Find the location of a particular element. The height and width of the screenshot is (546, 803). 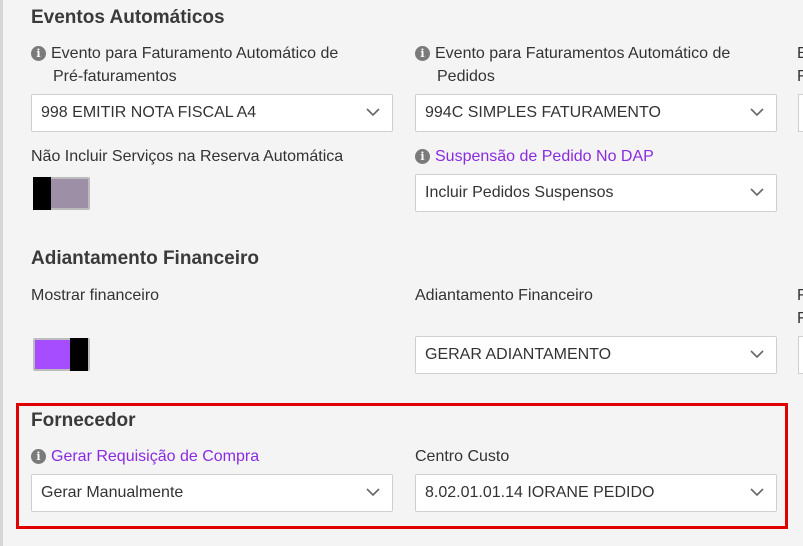

faturamento-pre-select: 998 EMITIR NOTA FISCAL A4 is located at coordinates (212, 113).